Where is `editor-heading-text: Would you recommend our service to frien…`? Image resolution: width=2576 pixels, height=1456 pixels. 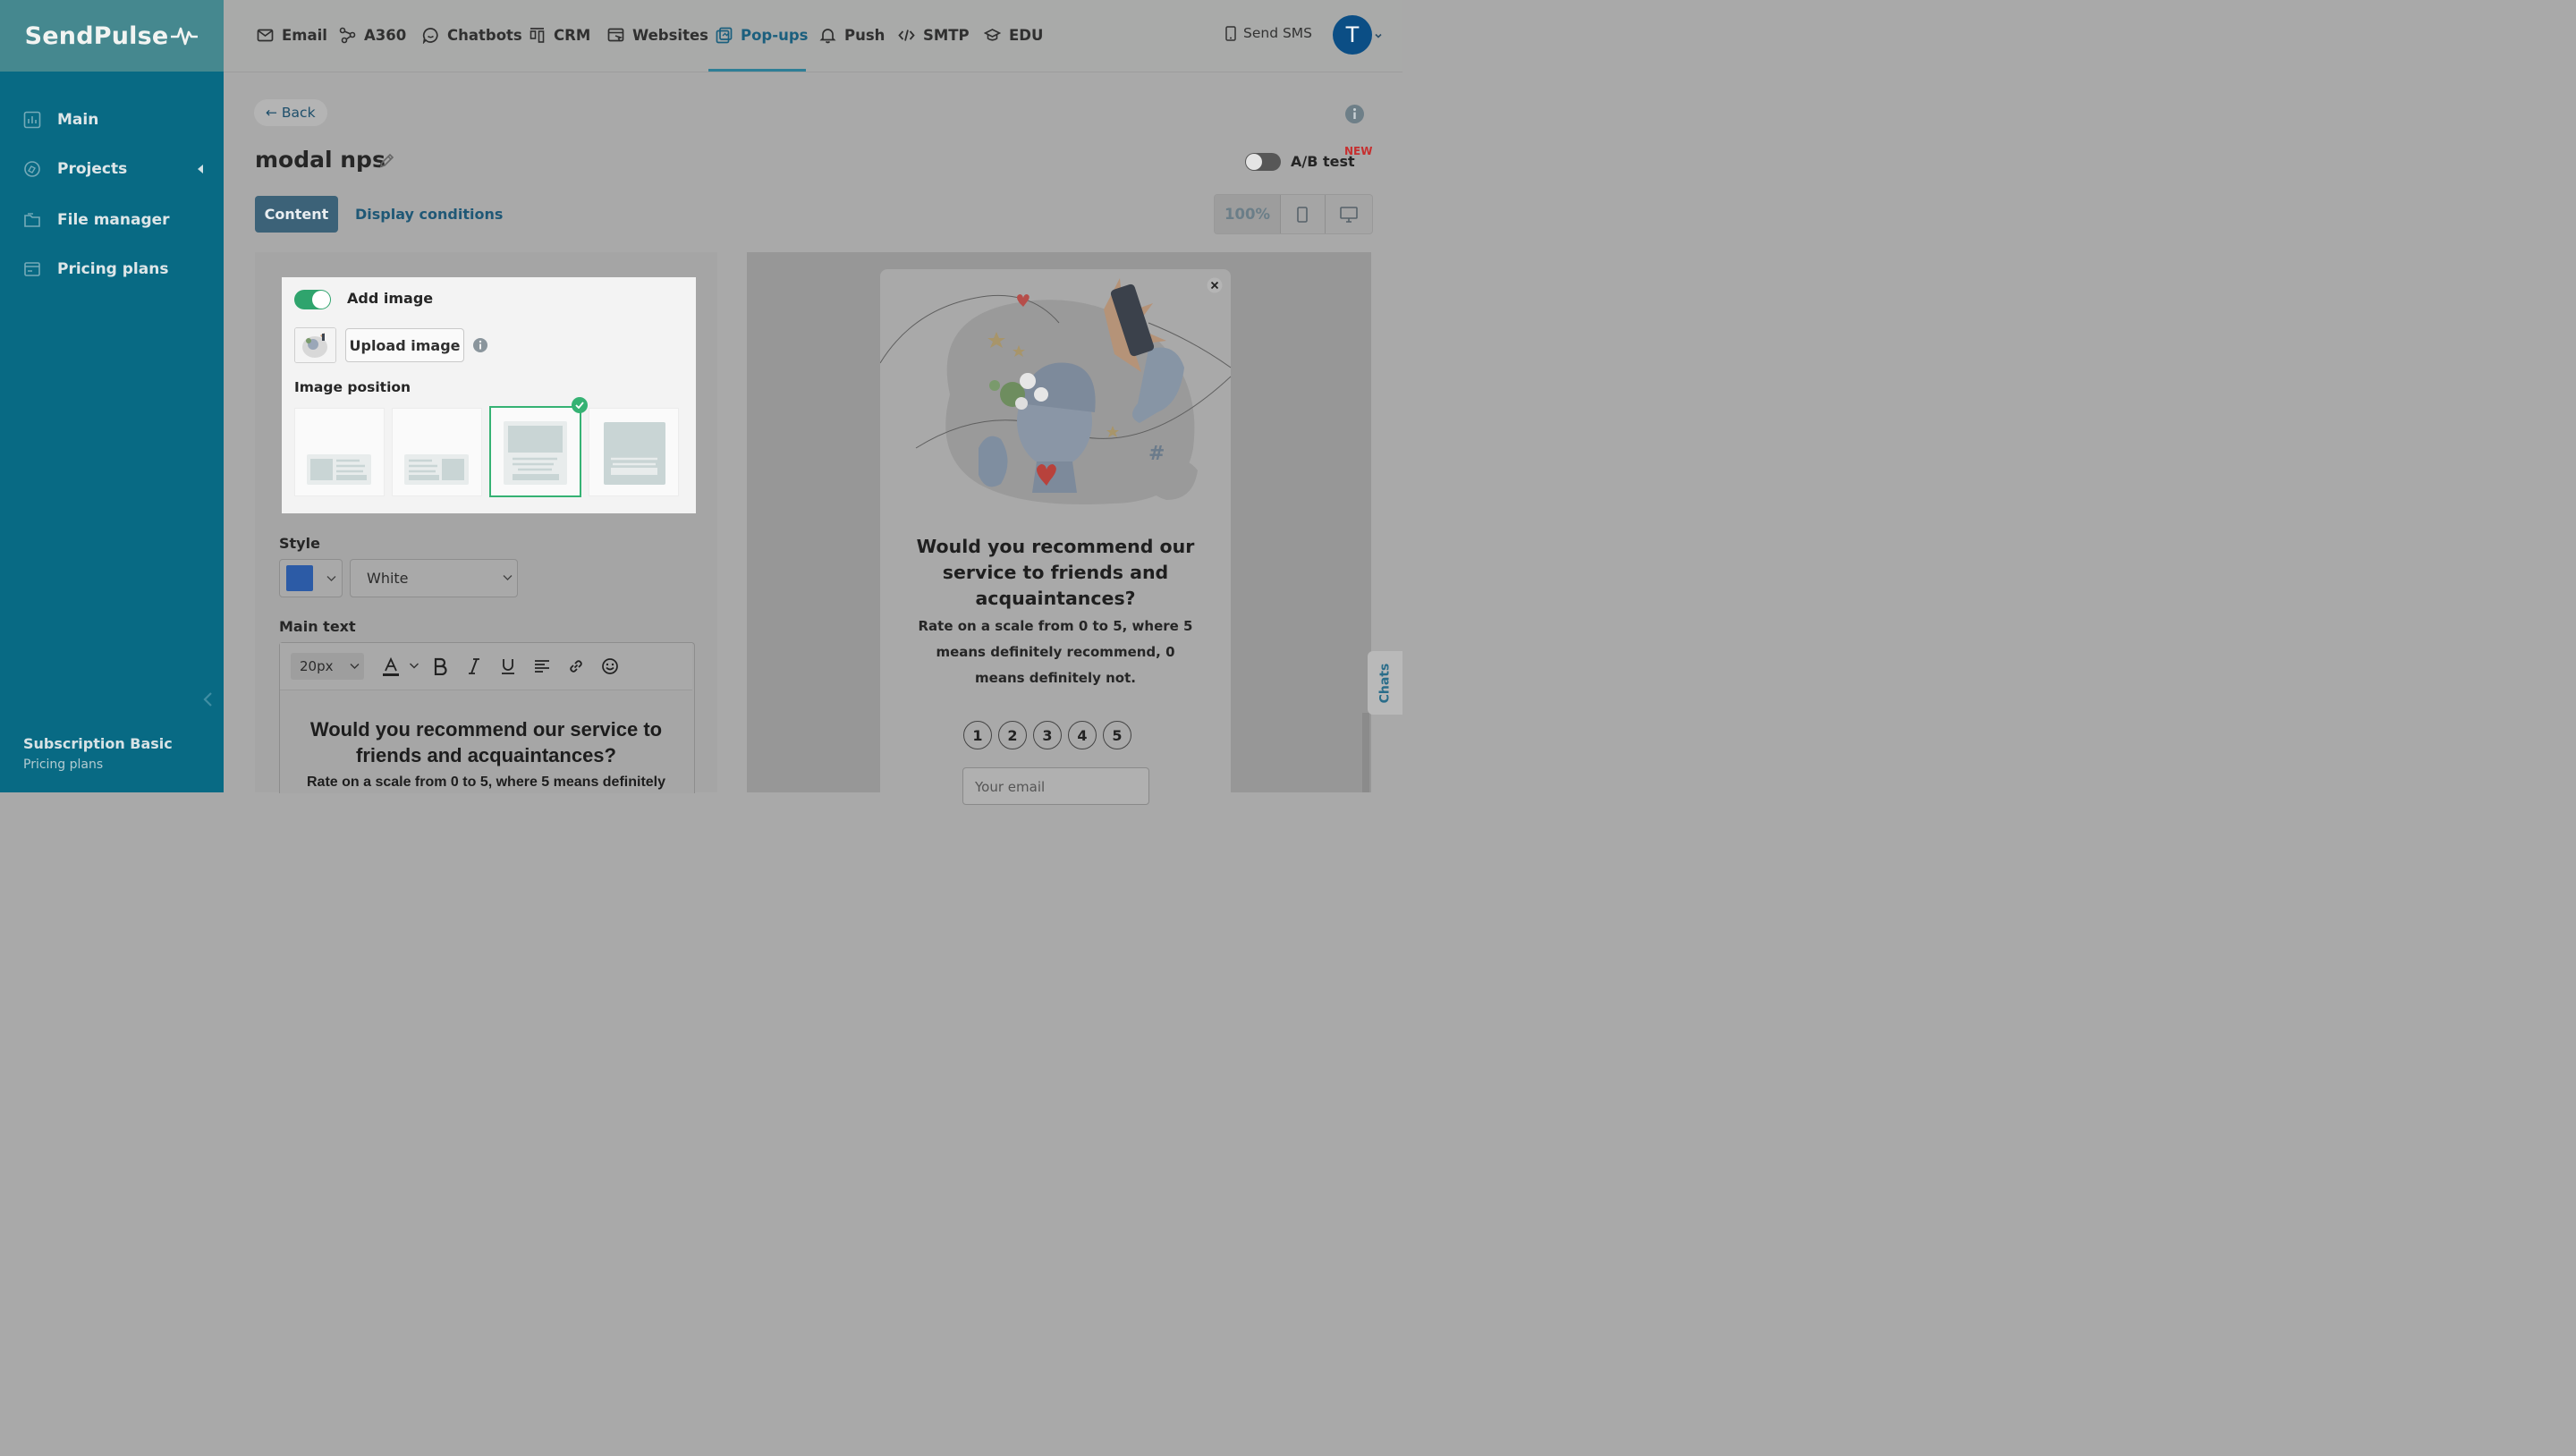
editor-heading-text: Would you recommend our service to frien… is located at coordinates (486, 742).